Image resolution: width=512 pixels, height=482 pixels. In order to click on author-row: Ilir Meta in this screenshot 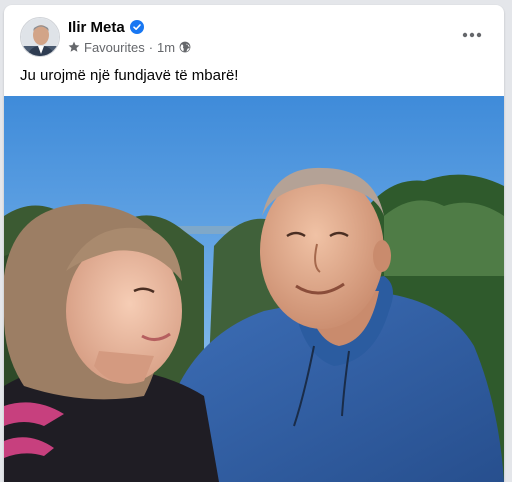, I will do `click(106, 27)`.